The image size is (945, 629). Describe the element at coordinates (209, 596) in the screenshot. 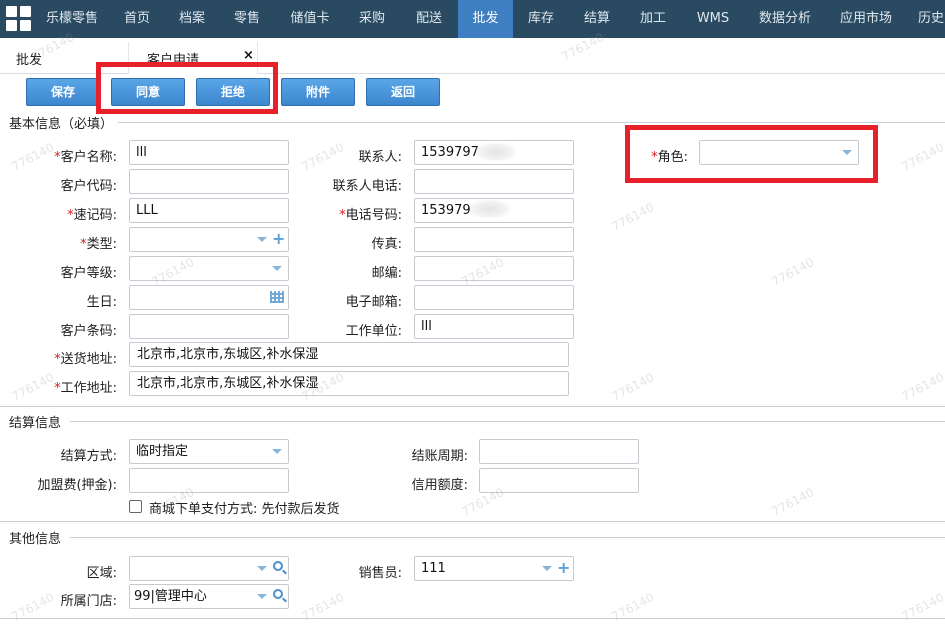

I see `store-select: 99|管理中心` at that location.